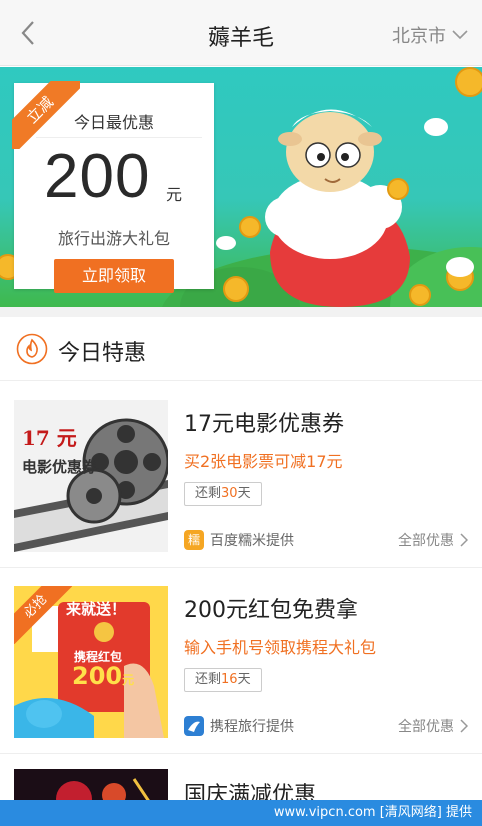  I want to click on top-nav-bar: 薅羊毛 北京市, so click(241, 33).